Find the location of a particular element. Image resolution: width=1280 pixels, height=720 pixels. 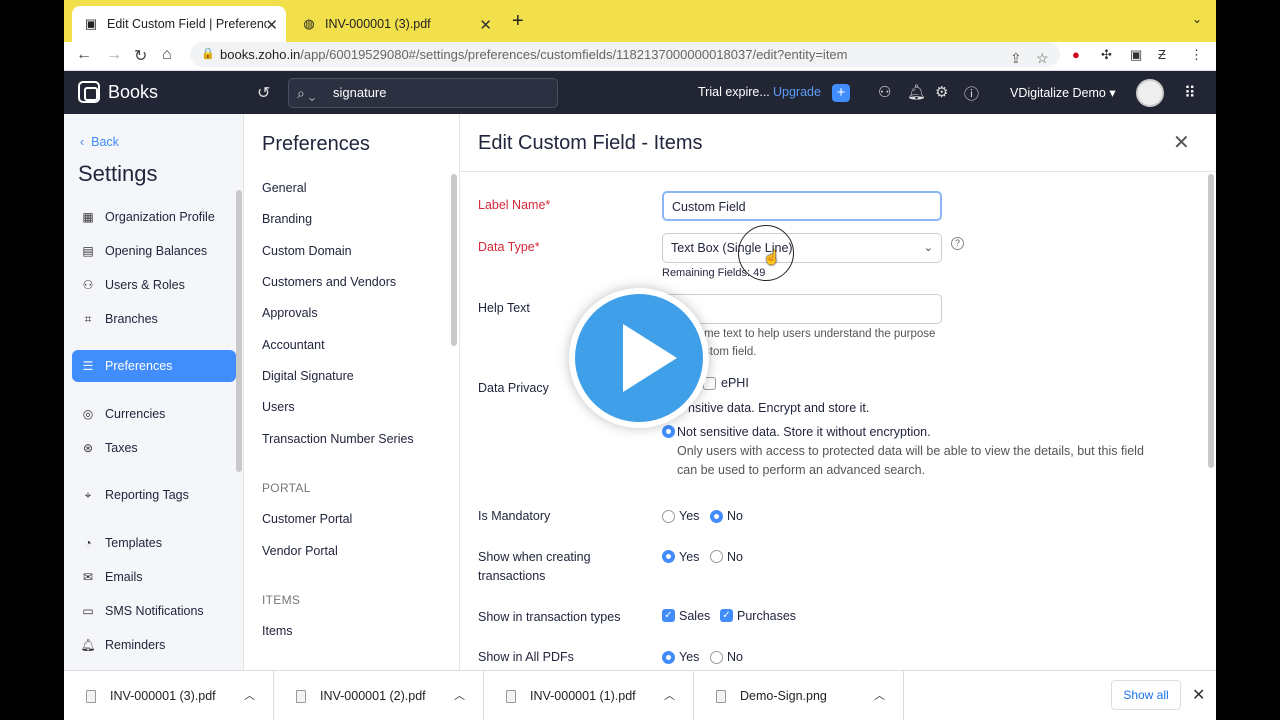

sidebar-scrollbar is located at coordinates (239, 331).